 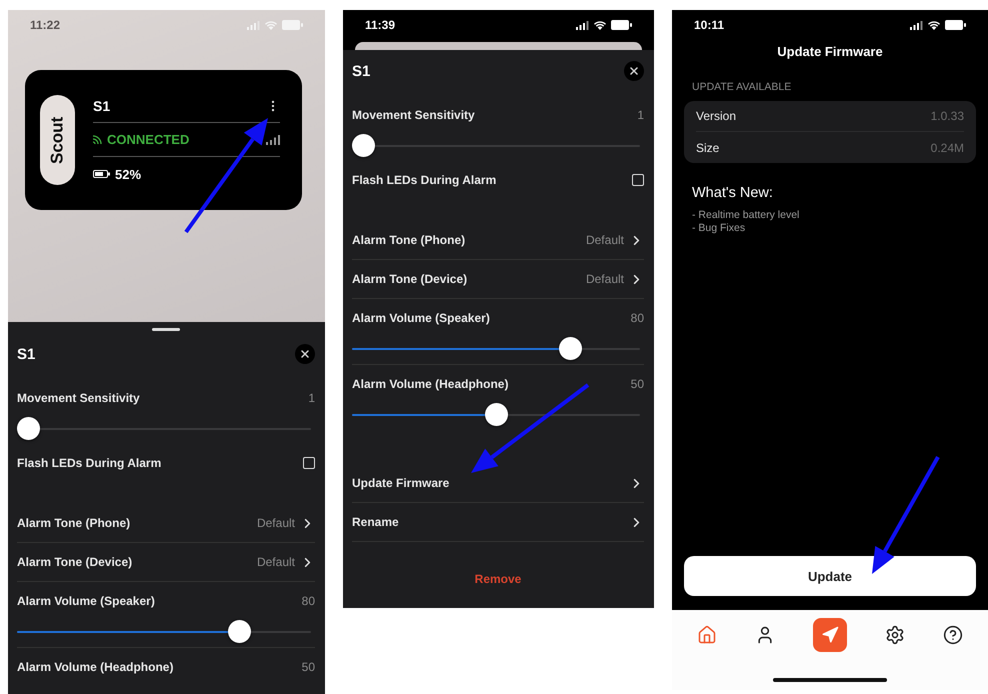 What do you see at coordinates (45, 25) in the screenshot?
I see `status-time: 11:22` at bounding box center [45, 25].